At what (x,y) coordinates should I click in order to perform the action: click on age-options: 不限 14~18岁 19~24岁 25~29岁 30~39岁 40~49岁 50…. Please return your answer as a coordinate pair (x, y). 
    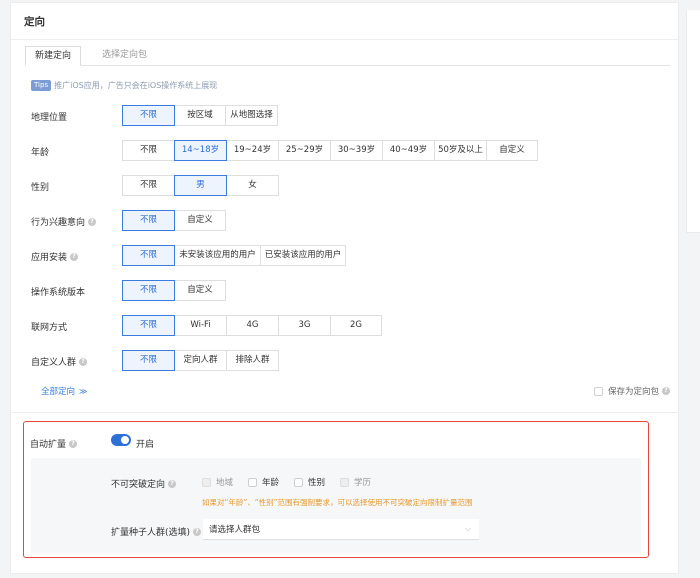
    Looking at the image, I should click on (330, 150).